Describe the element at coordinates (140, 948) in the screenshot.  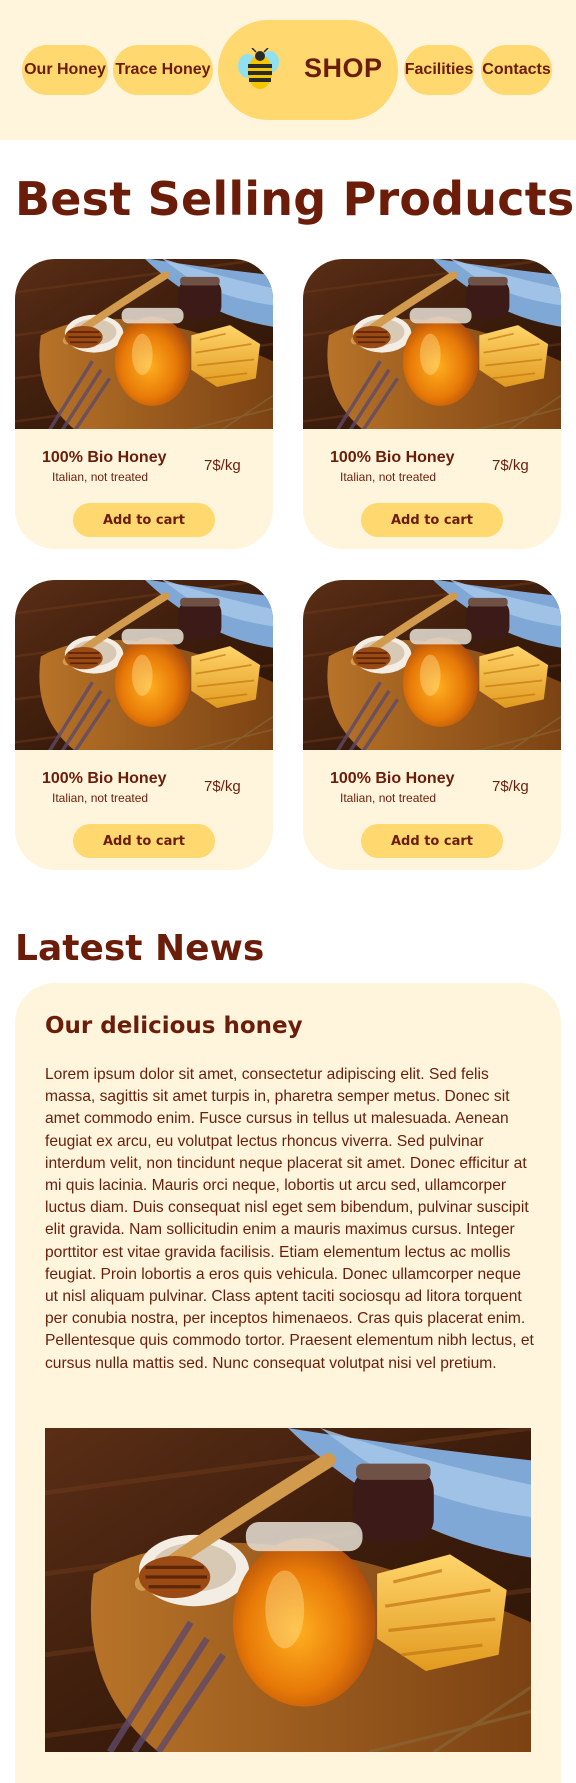
I see `latest-news-title: Latest News` at that location.